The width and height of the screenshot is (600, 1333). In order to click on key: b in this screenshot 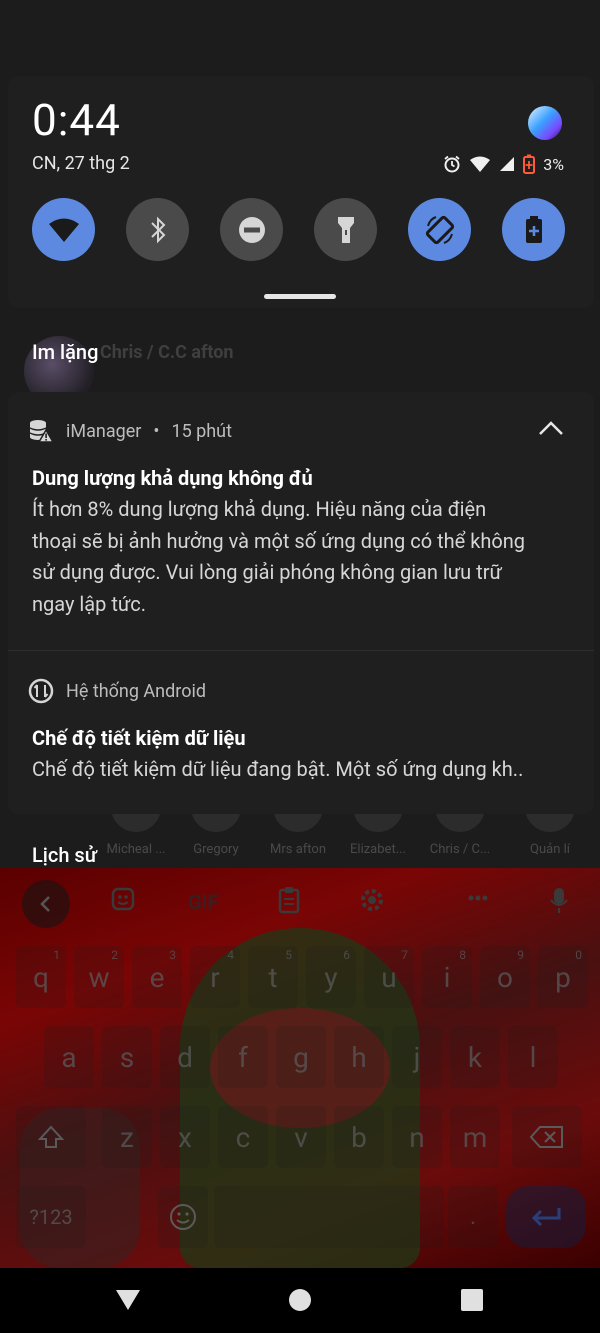, I will do `click(359, 1137)`.